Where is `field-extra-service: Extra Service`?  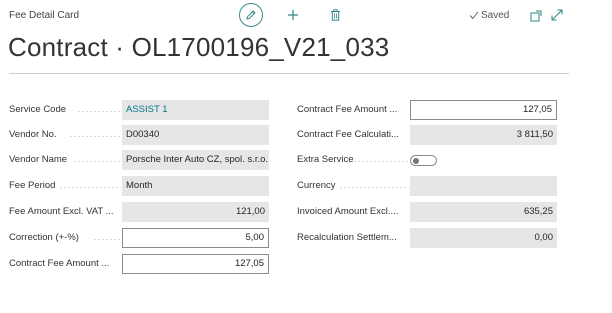 field-extra-service: Extra Service is located at coordinates (428, 160).